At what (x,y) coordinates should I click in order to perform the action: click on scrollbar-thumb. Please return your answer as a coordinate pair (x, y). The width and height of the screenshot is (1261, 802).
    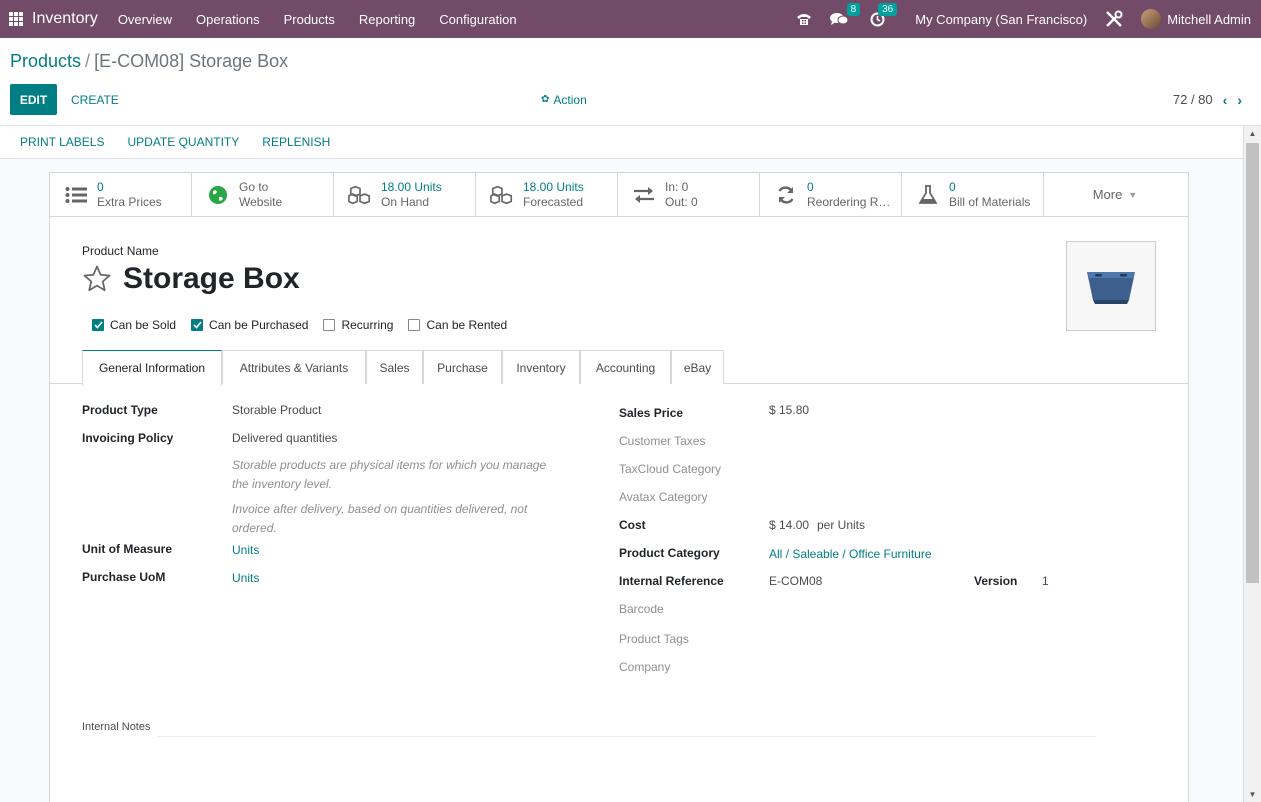
    Looking at the image, I should click on (1252, 363).